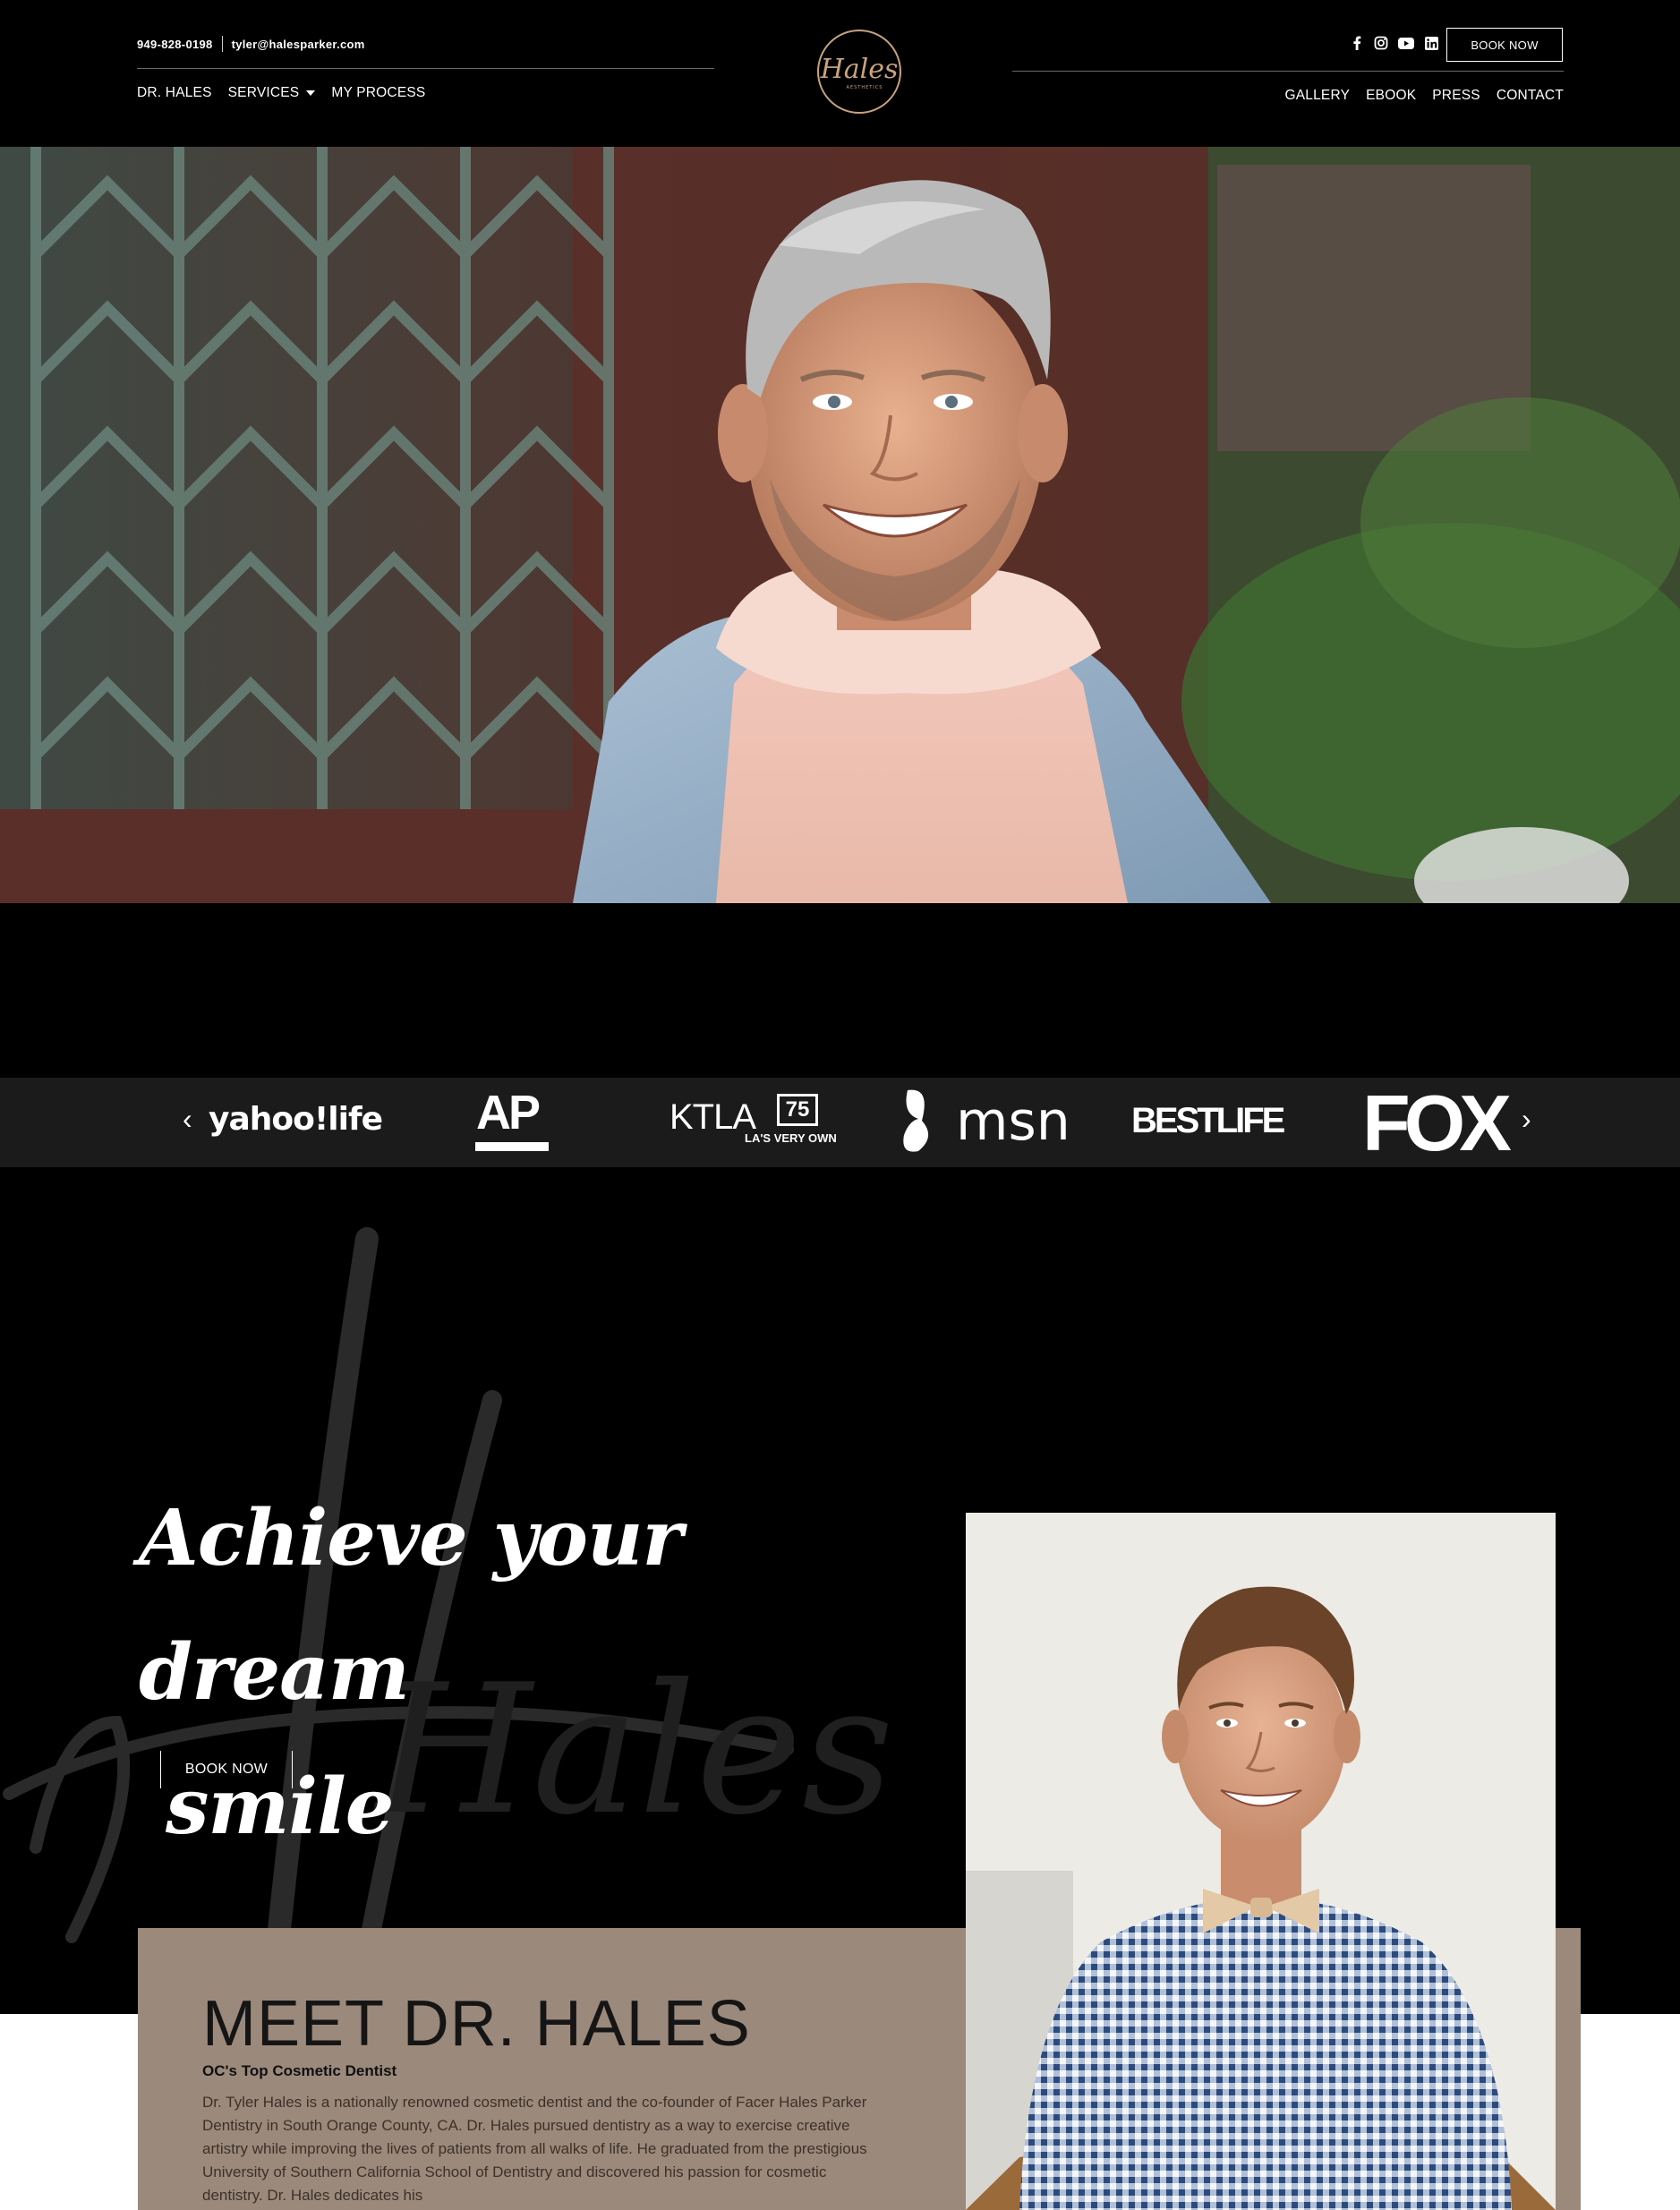 This screenshot has height=2210, width=1680. Describe the element at coordinates (791, 1138) in the screenshot. I see `ktla-tagline: LA'S VERY OWN` at that location.